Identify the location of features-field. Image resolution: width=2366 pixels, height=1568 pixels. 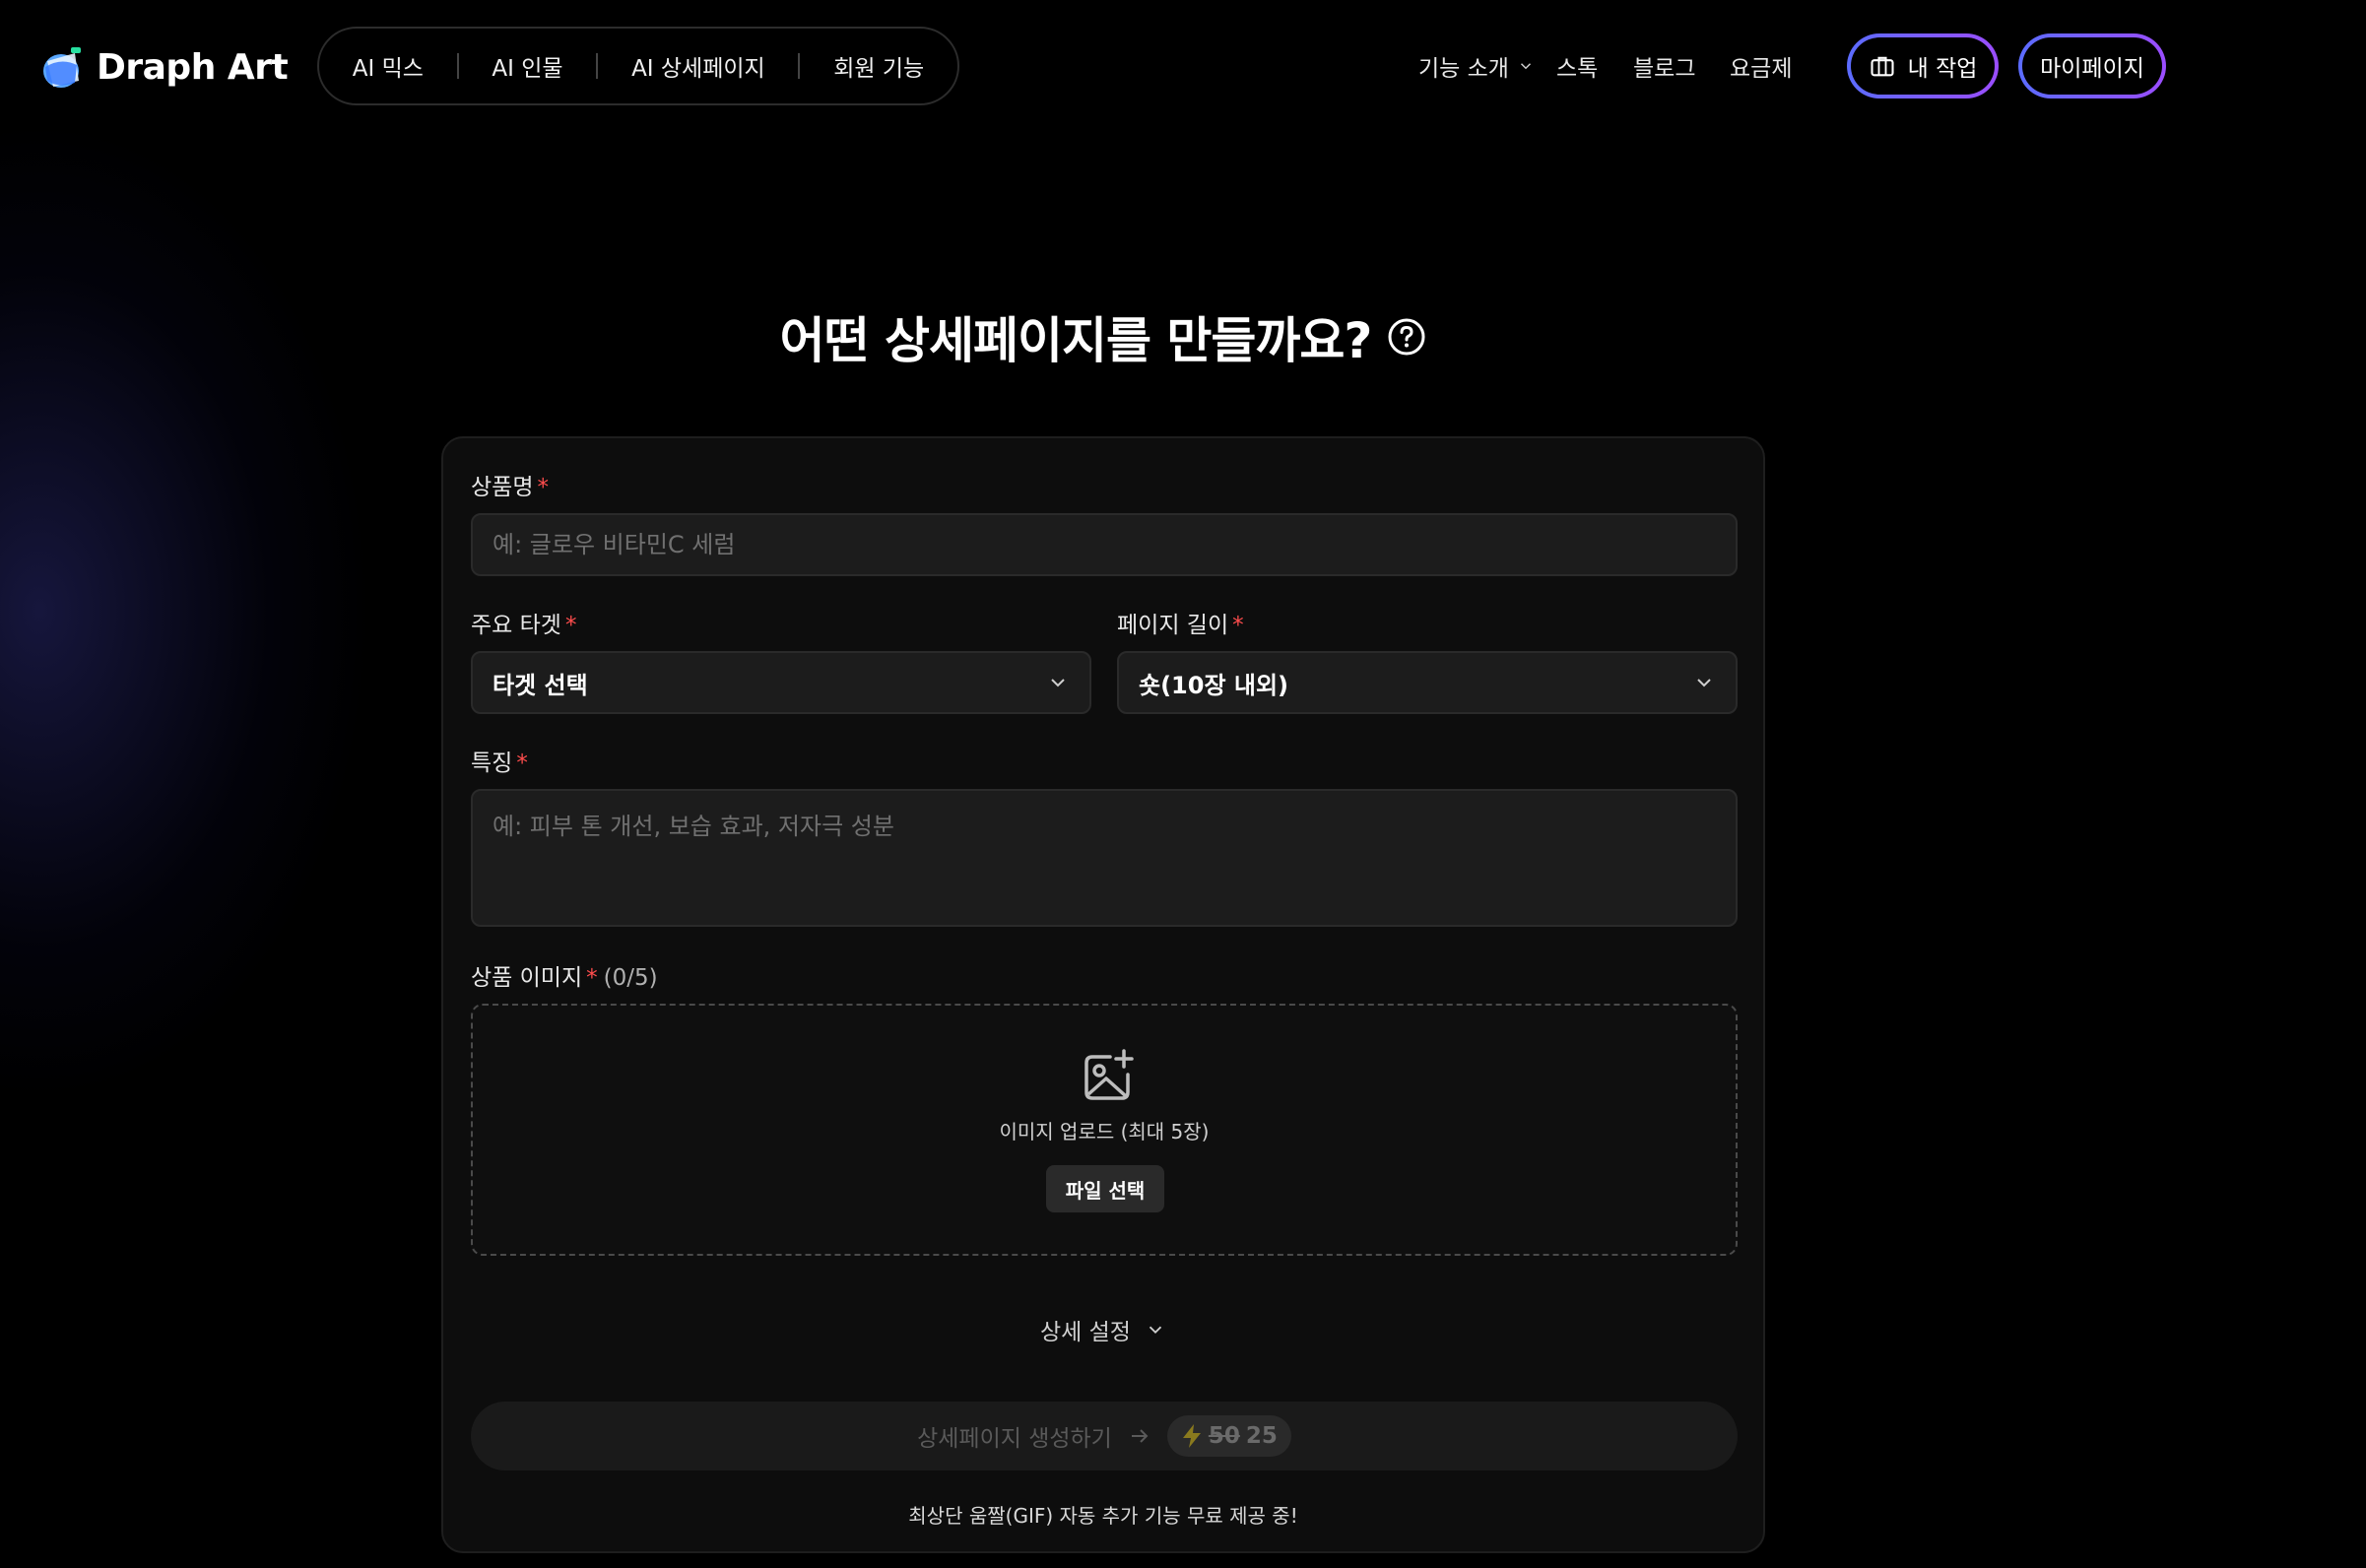
(1104, 858).